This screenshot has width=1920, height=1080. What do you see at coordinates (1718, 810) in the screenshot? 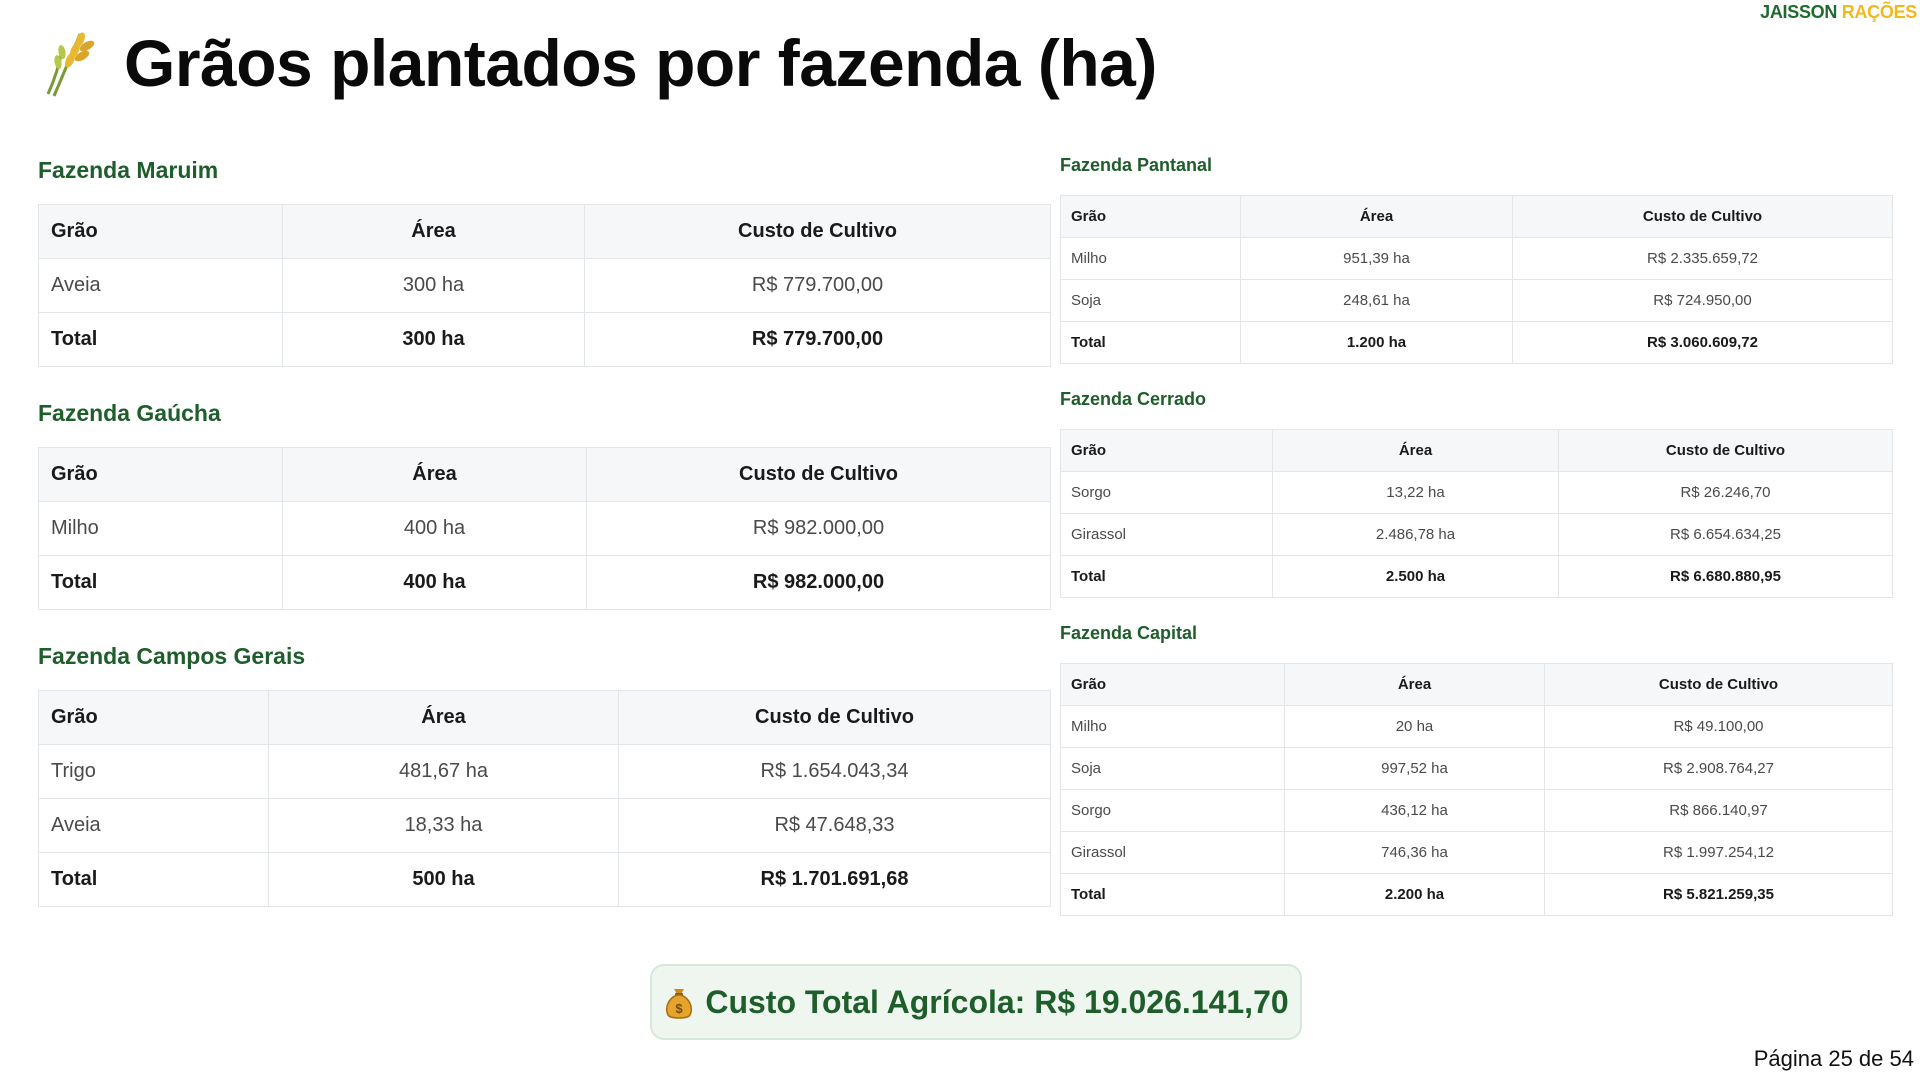
I see `cell-custo: R$ 866.140,97` at bounding box center [1718, 810].